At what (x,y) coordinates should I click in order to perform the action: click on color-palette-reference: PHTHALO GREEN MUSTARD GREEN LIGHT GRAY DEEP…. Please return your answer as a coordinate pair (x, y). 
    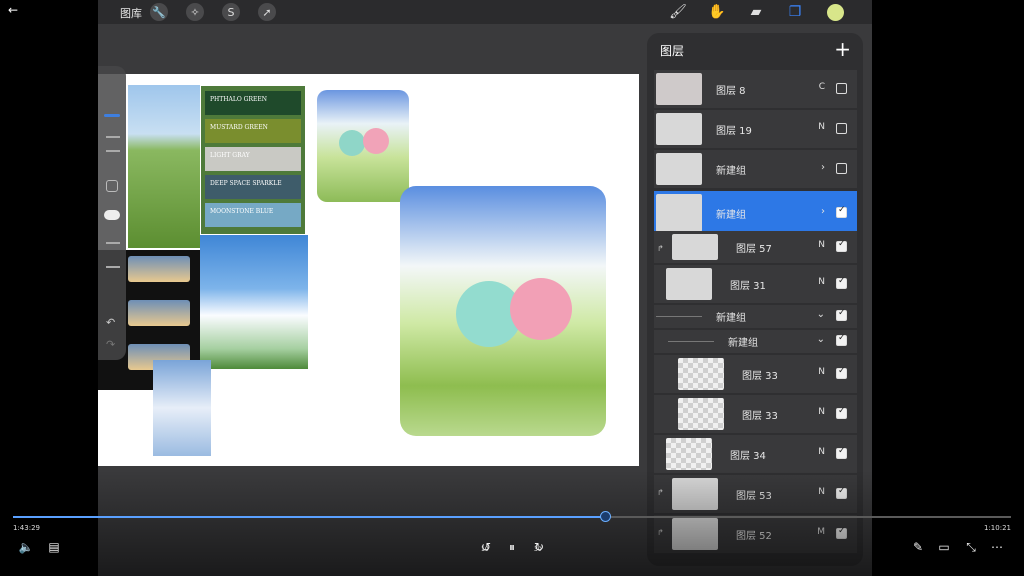
    Looking at the image, I should click on (253, 160).